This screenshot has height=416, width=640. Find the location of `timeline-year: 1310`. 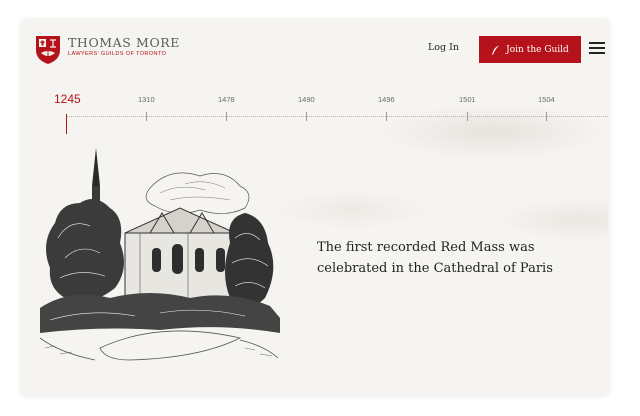

timeline-year: 1310 is located at coordinates (146, 99).